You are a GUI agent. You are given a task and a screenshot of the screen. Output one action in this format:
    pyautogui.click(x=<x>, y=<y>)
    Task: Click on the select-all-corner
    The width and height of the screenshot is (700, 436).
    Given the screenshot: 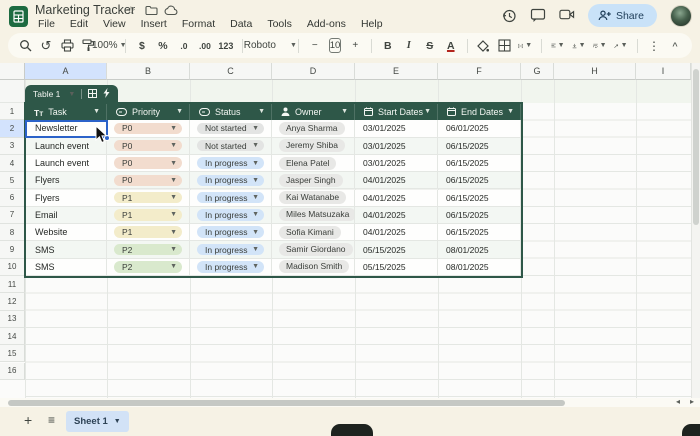 What is the action you would take?
    pyautogui.click(x=12, y=71)
    